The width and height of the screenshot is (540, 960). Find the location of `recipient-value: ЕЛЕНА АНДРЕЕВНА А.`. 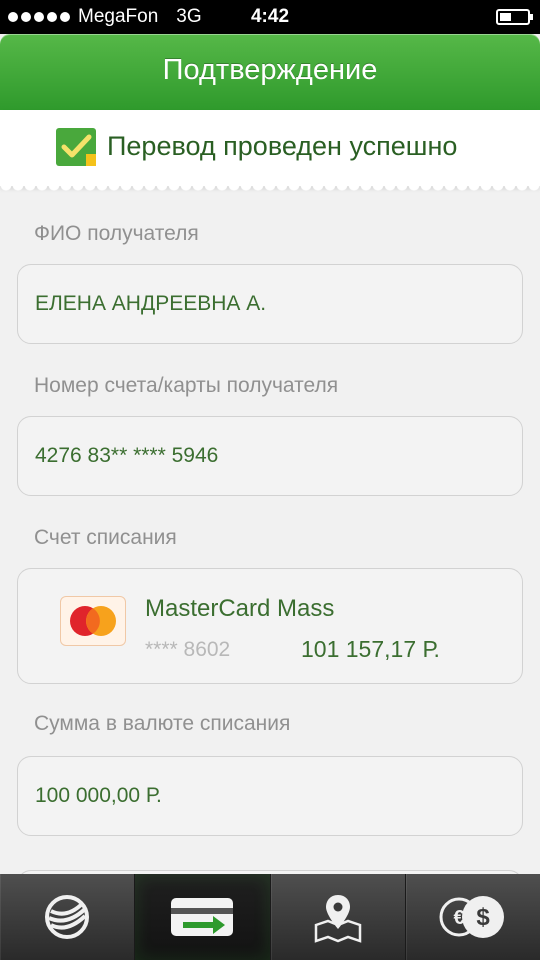

recipient-value: ЕЛЕНА АНДРЕЕВНА А. is located at coordinates (151, 303).